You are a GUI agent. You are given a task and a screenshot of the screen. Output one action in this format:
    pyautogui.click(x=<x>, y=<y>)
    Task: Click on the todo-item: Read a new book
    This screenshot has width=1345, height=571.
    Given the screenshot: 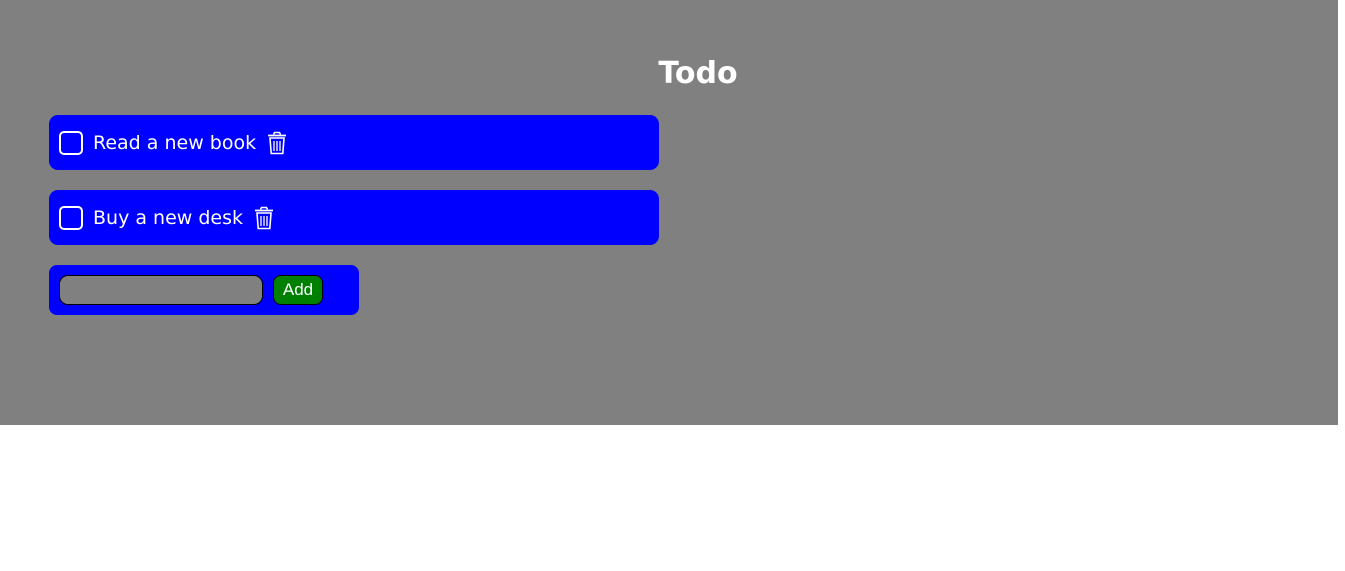 What is the action you would take?
    pyautogui.click(x=354, y=142)
    